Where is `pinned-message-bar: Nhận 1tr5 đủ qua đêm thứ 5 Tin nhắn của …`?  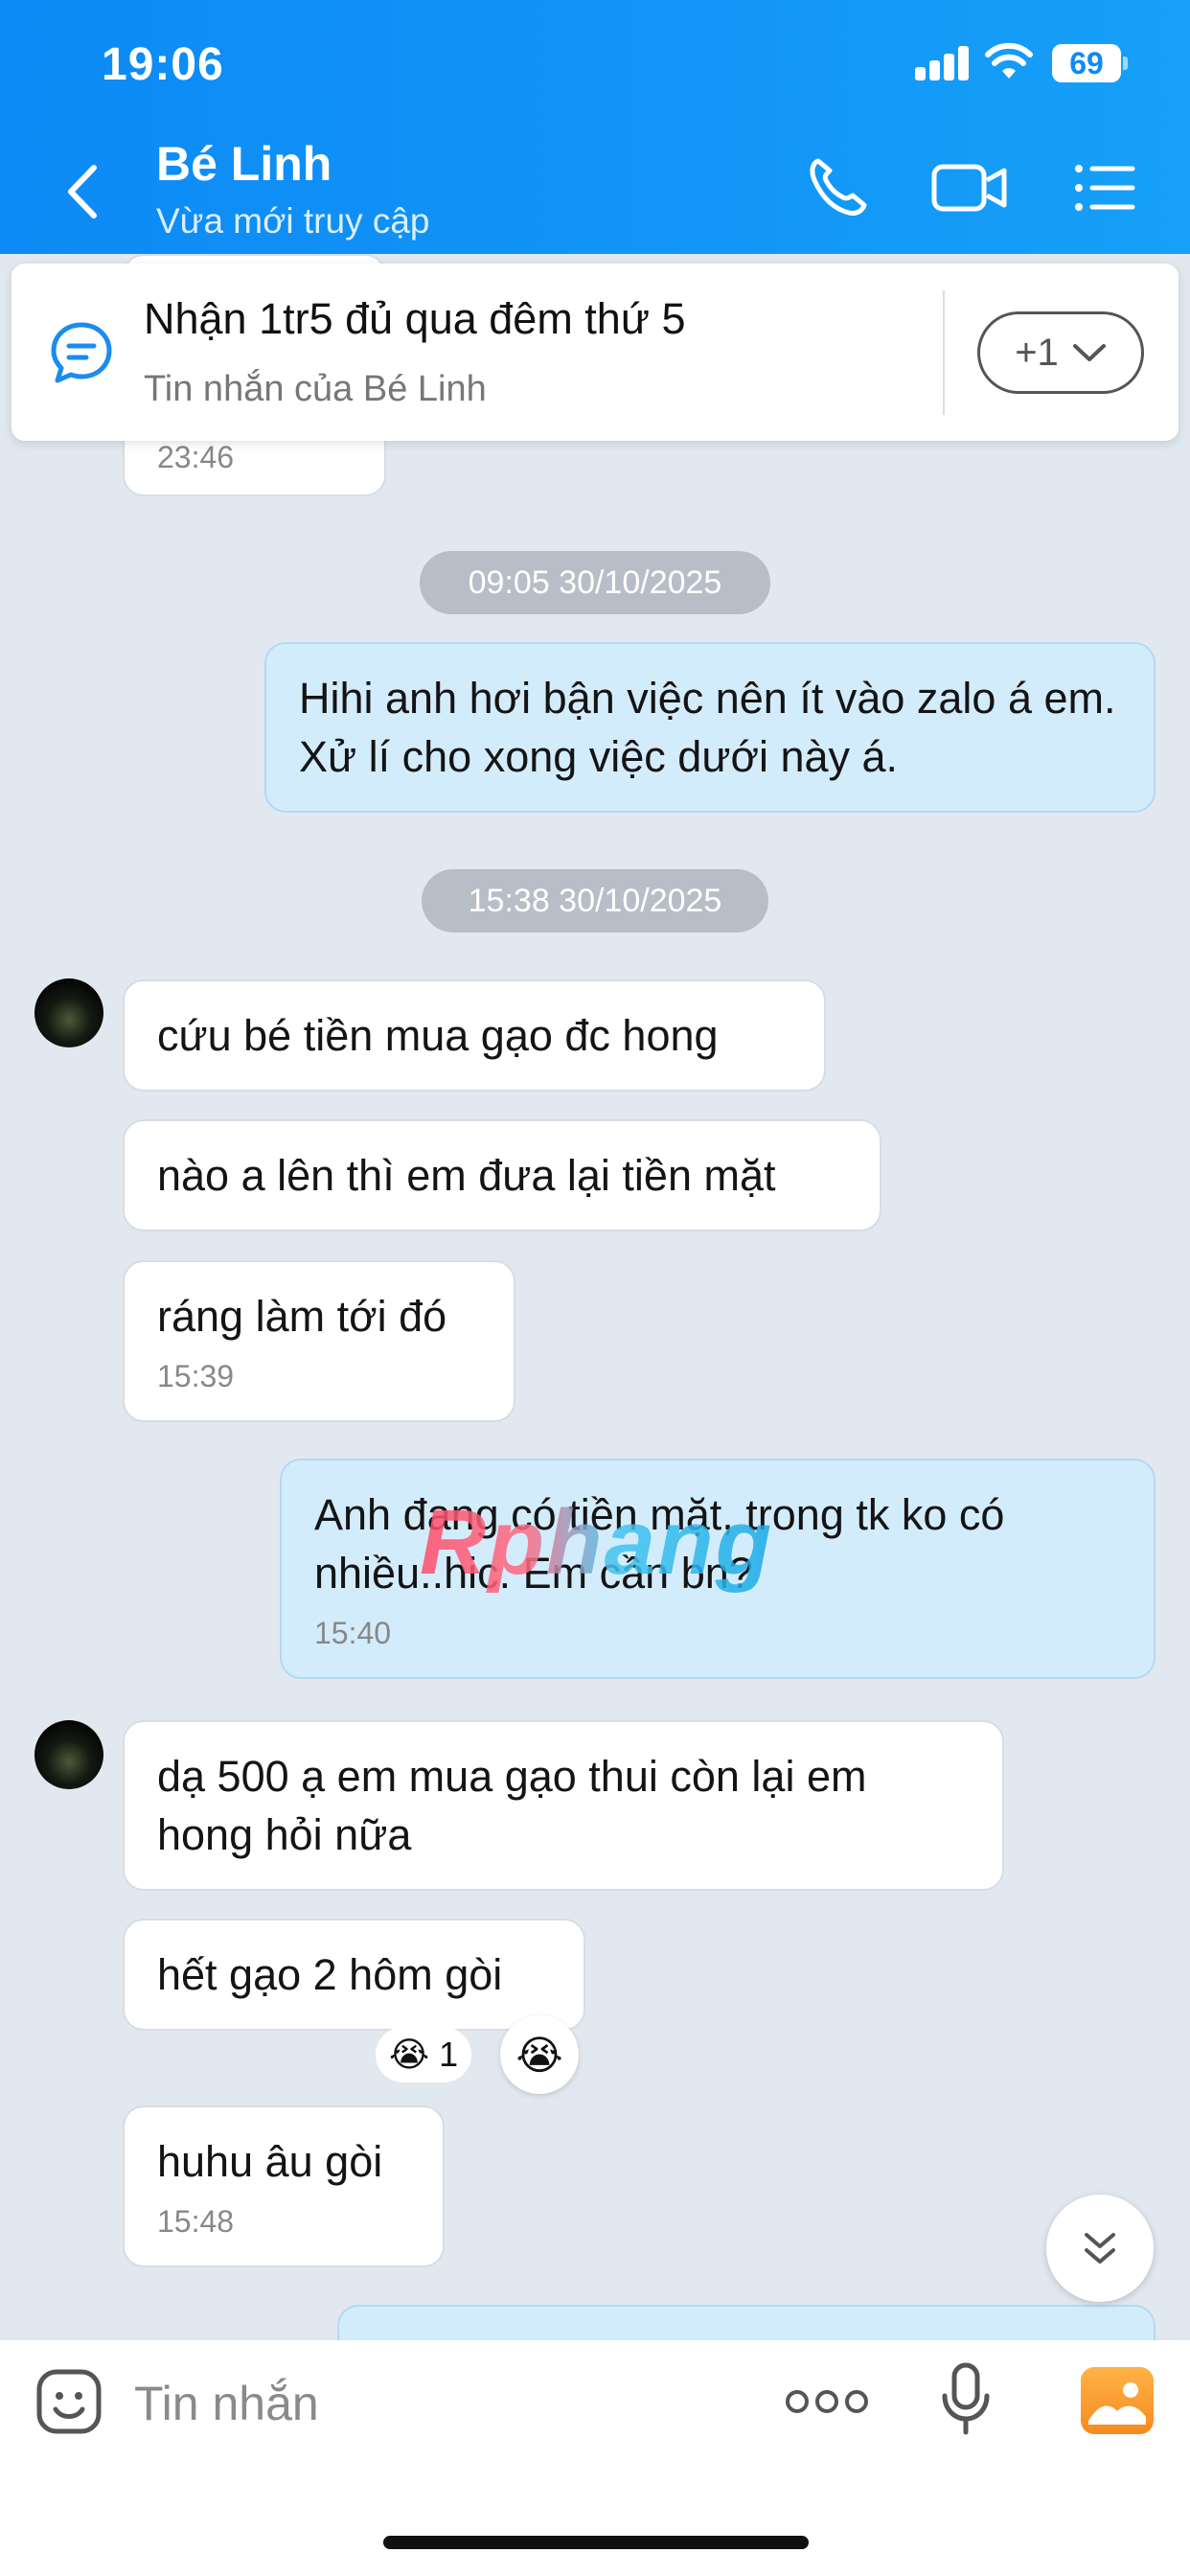
pinned-message-bar: Nhận 1tr5 đủ qua đêm thứ 5 Tin nhắn của … is located at coordinates (595, 352).